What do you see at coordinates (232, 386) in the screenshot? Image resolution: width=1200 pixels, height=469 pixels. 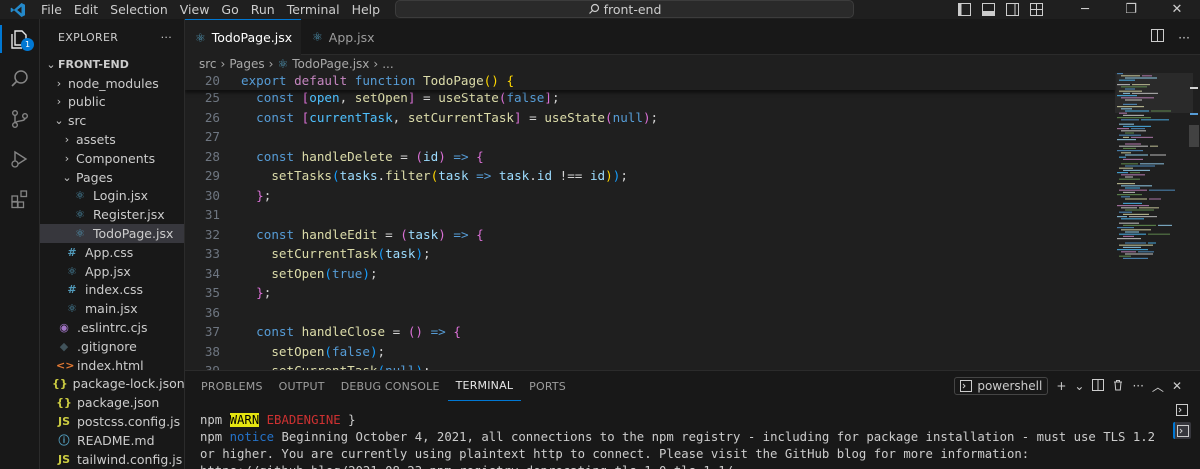 I see `tab-problems: PROBLEMS` at bounding box center [232, 386].